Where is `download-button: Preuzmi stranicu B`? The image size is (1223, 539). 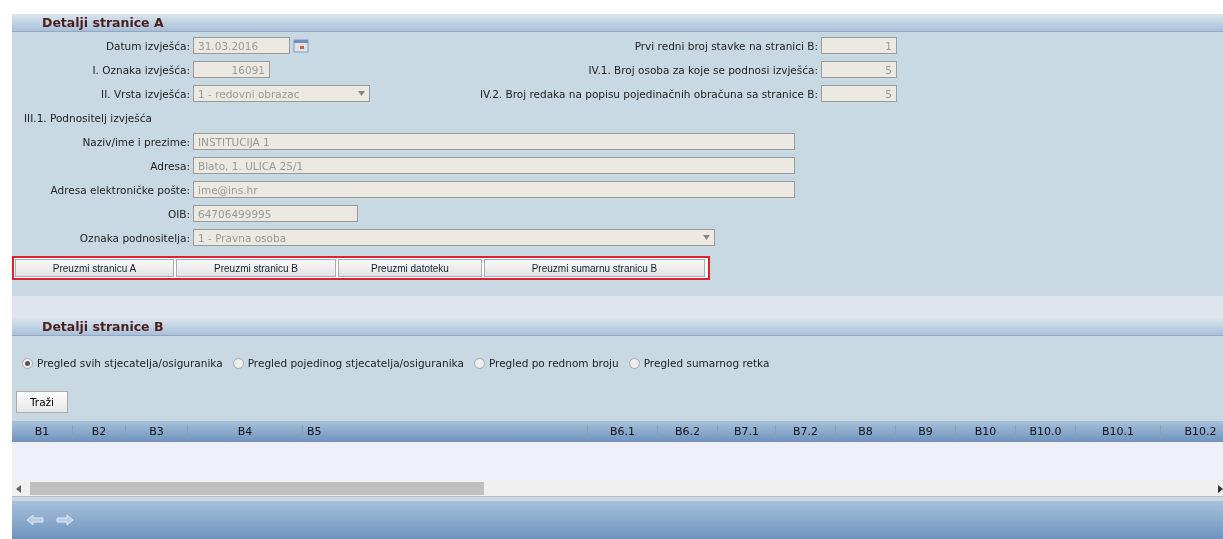
download-button: Preuzmi stranicu B is located at coordinates (256, 268).